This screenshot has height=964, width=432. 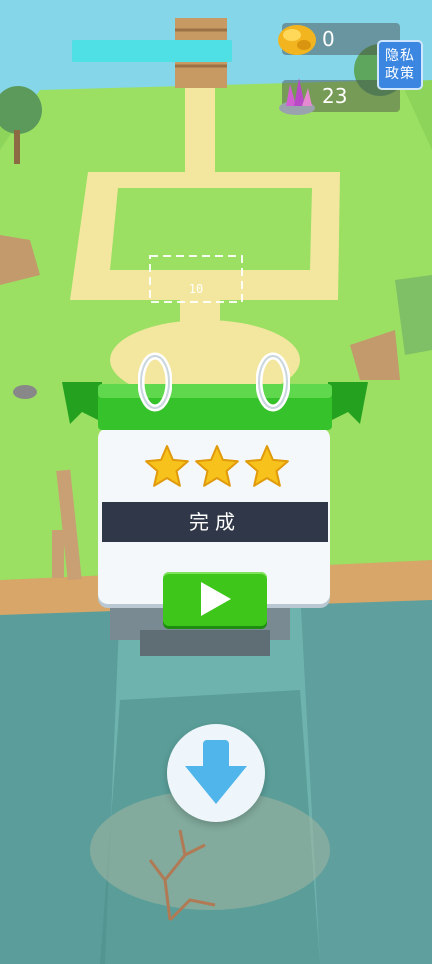 I want to click on level-progress-fill, so click(x=152, y=51).